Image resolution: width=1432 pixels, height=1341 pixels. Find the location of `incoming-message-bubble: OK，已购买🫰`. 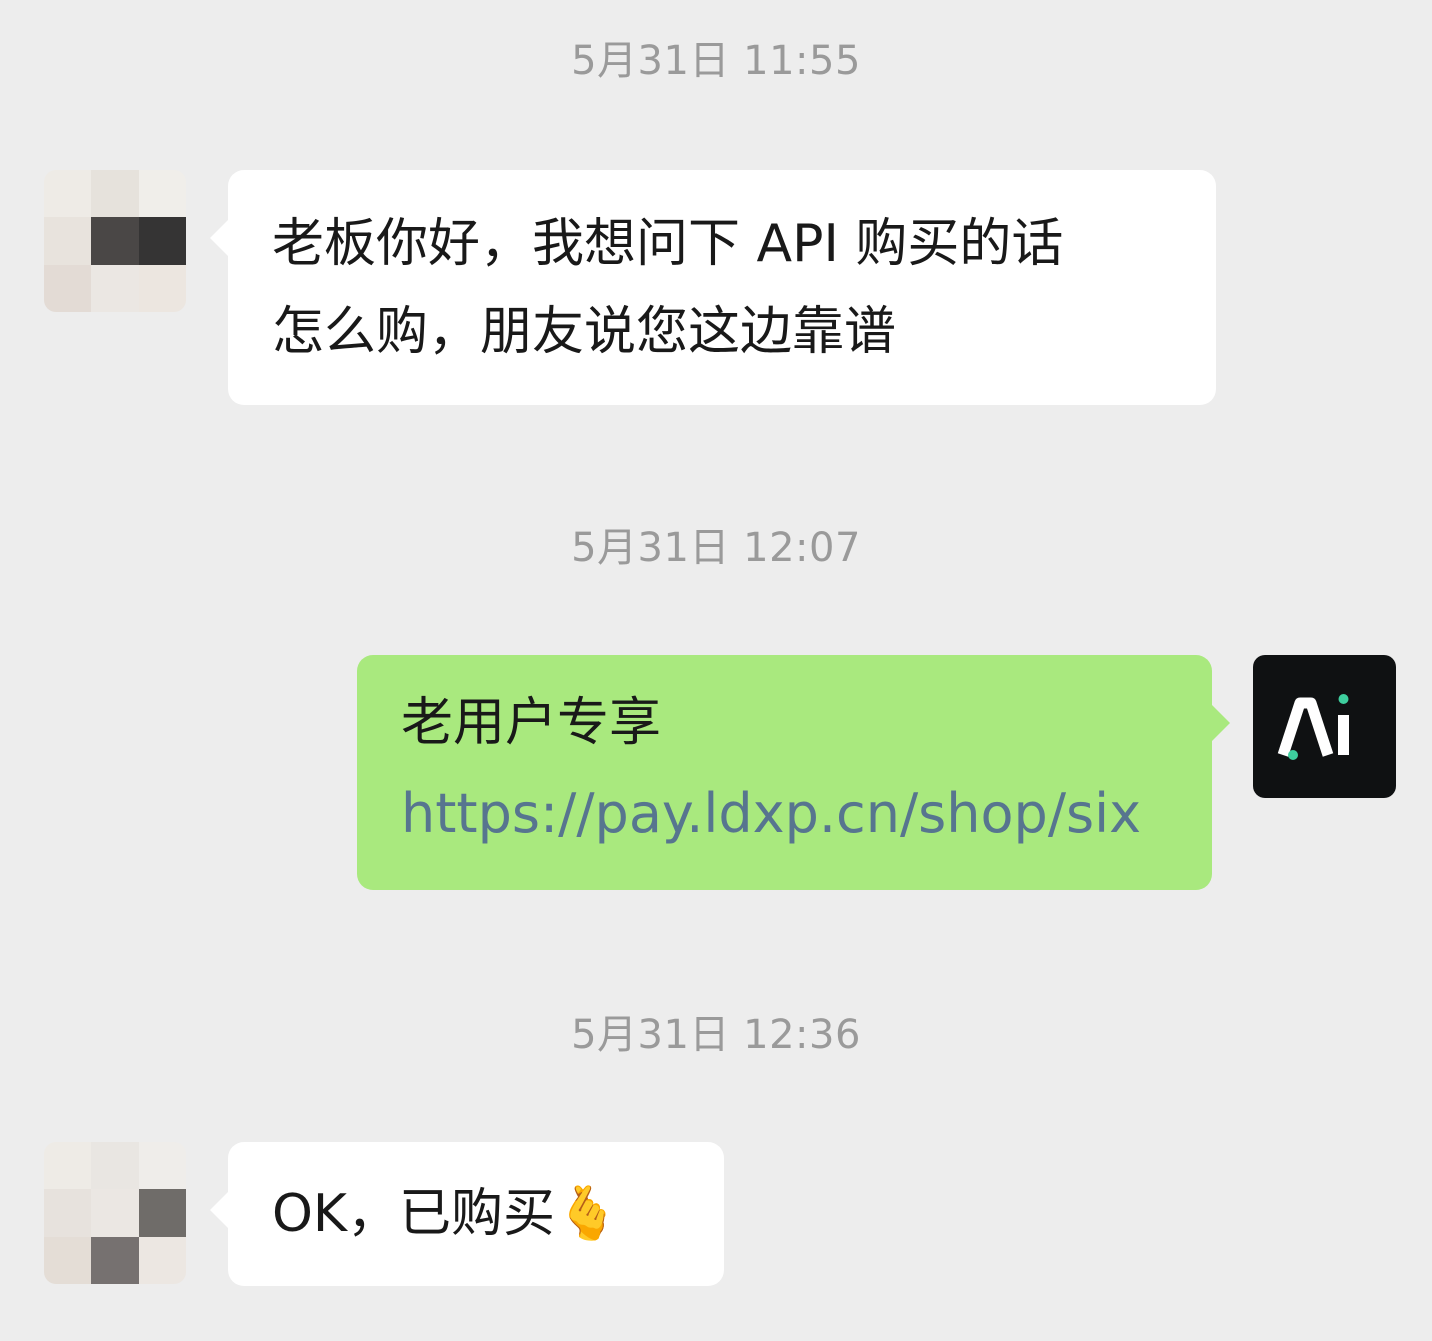

incoming-message-bubble: OK，已购买🫰 is located at coordinates (467, 1214).